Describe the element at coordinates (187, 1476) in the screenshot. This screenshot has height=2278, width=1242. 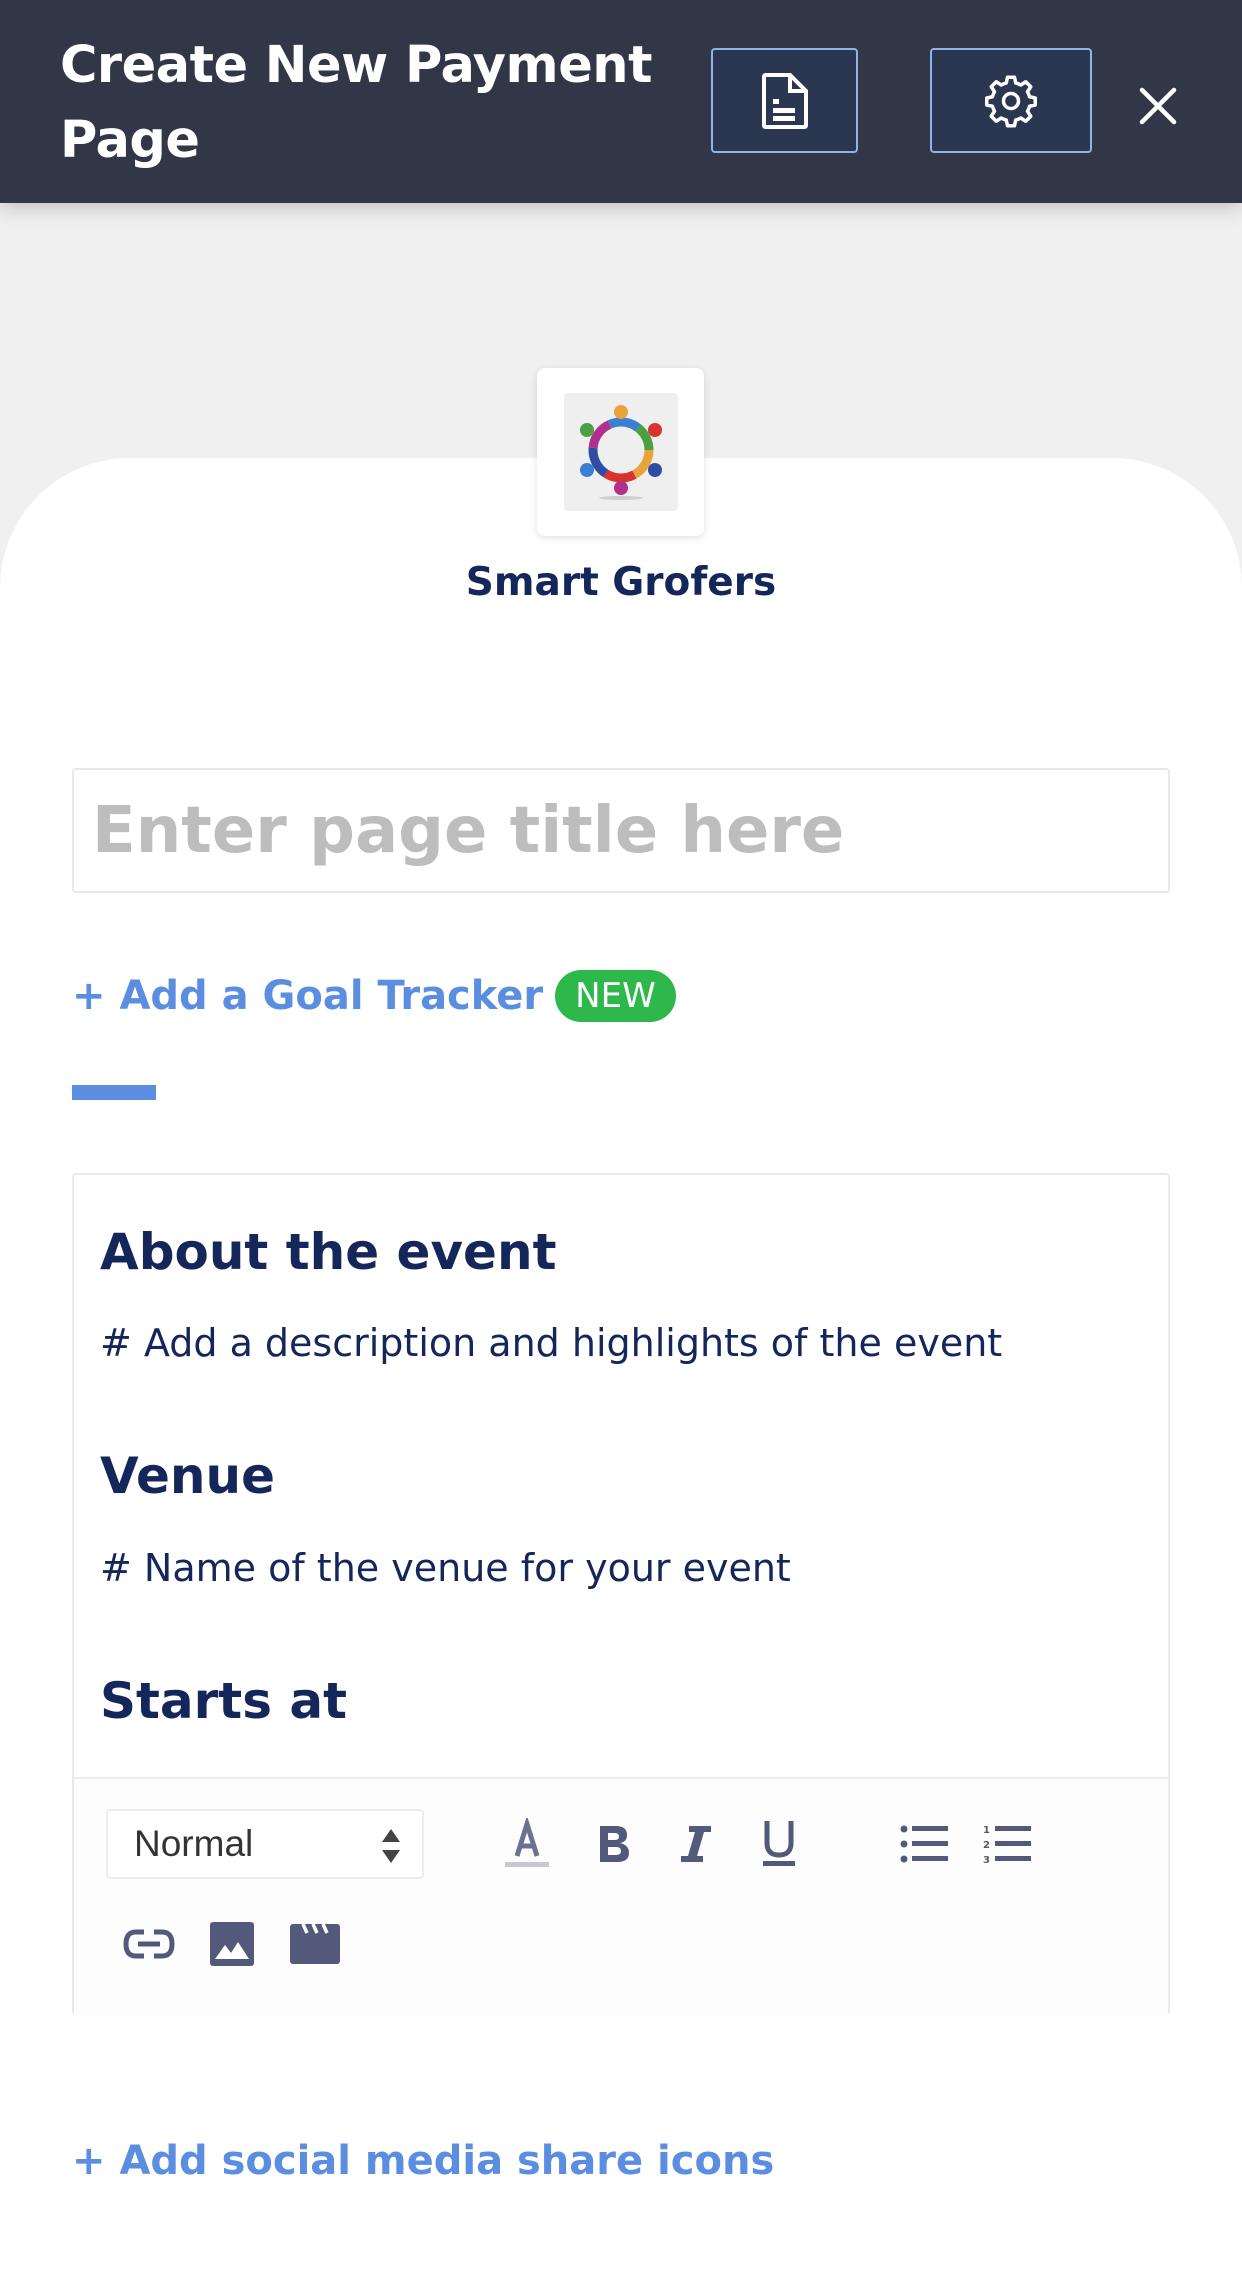
I see `editor-heading: Venue` at that location.